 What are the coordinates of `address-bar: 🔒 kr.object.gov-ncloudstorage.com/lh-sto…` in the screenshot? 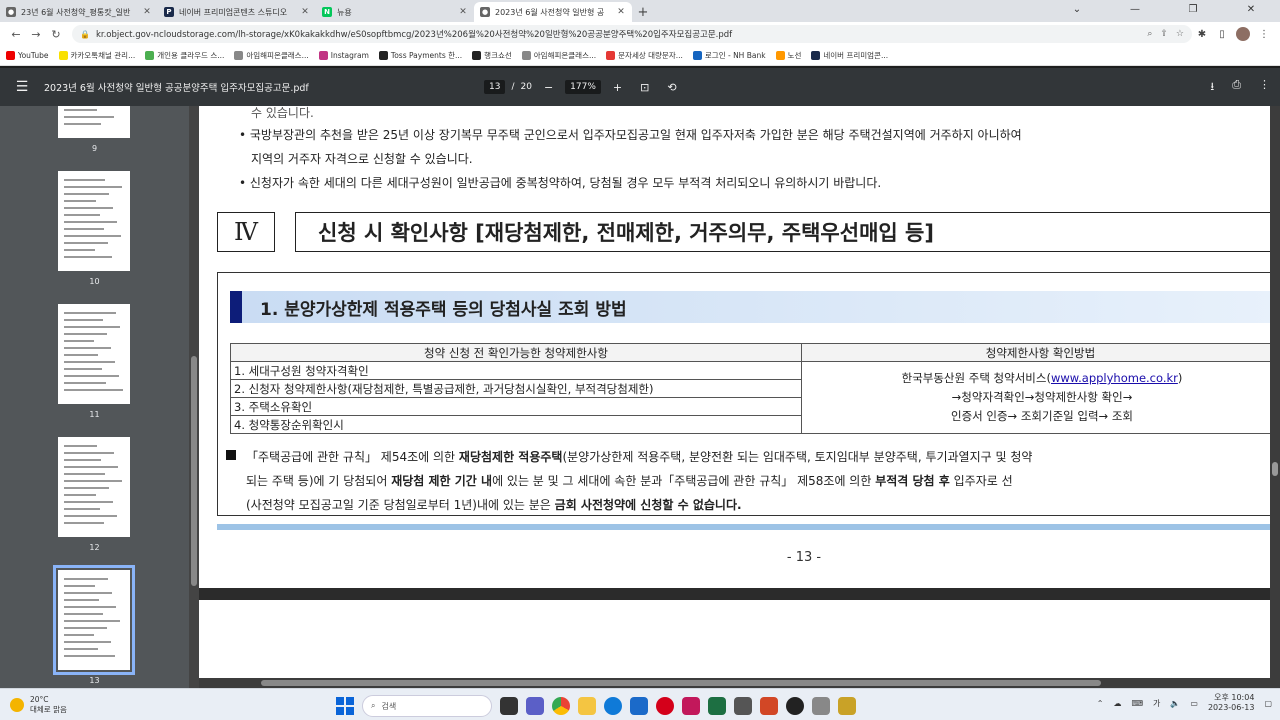 It's located at (632, 34).